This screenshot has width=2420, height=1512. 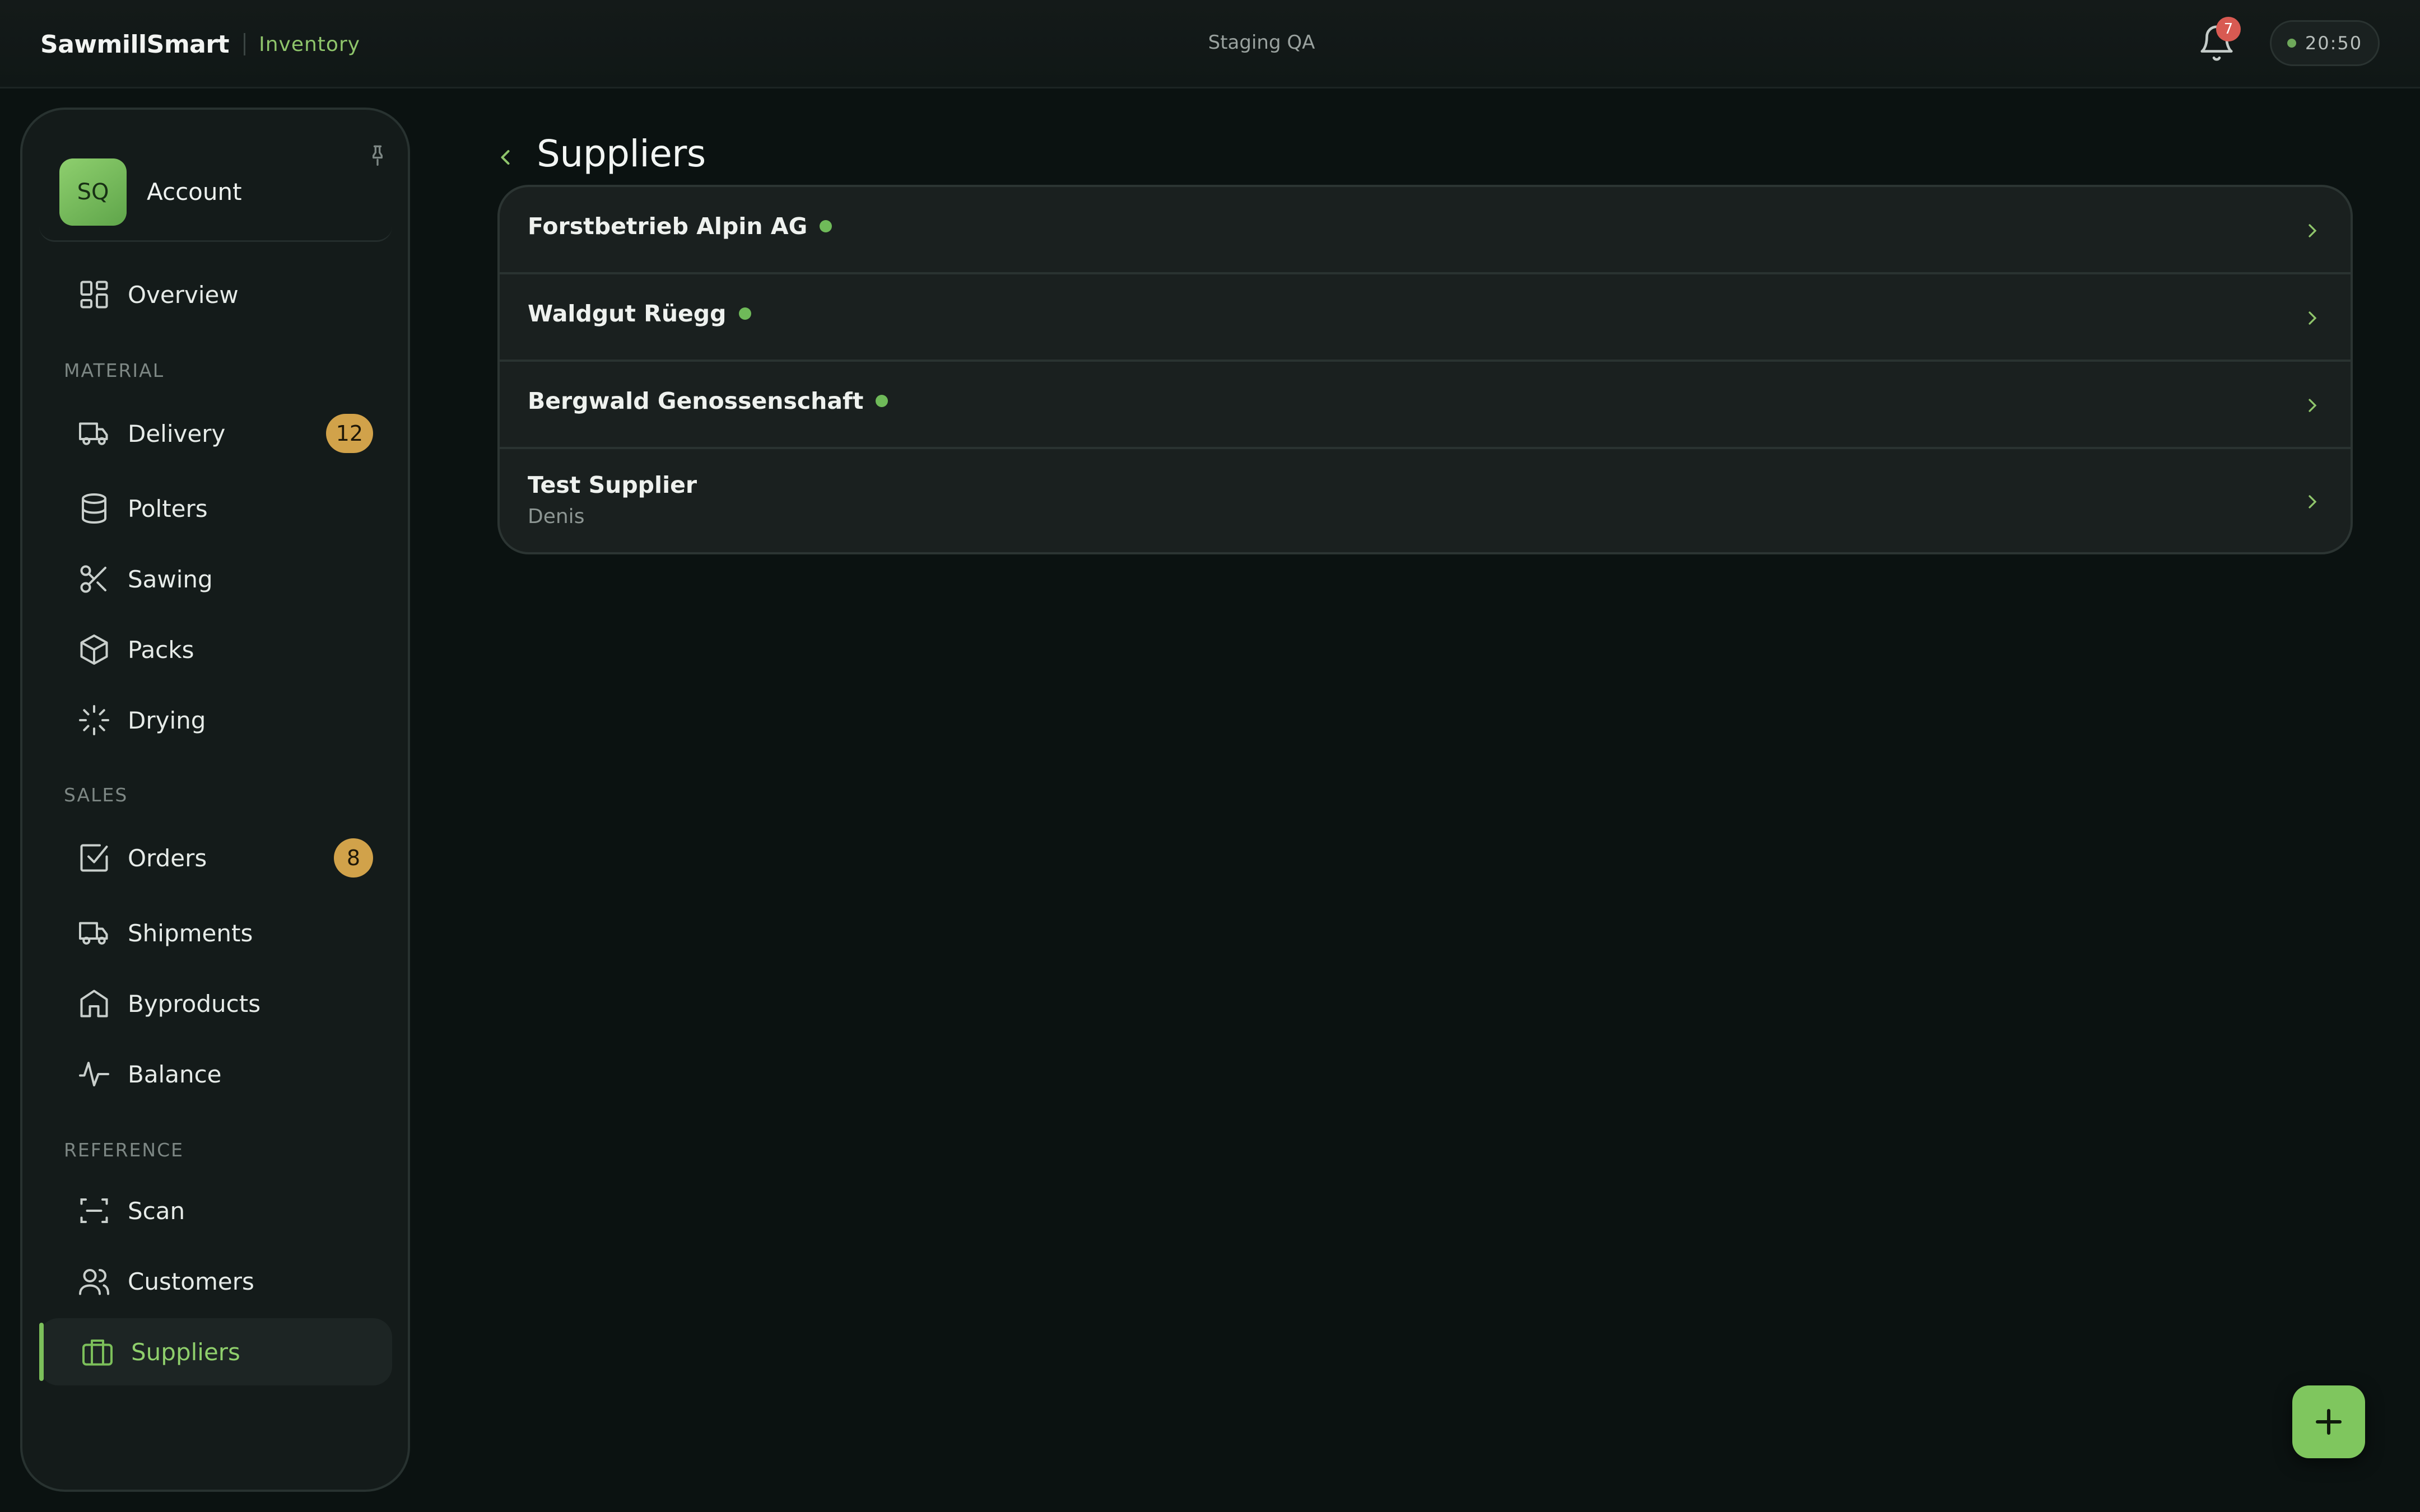 What do you see at coordinates (2334, 43) in the screenshot?
I see `clock-time: 20:50` at bounding box center [2334, 43].